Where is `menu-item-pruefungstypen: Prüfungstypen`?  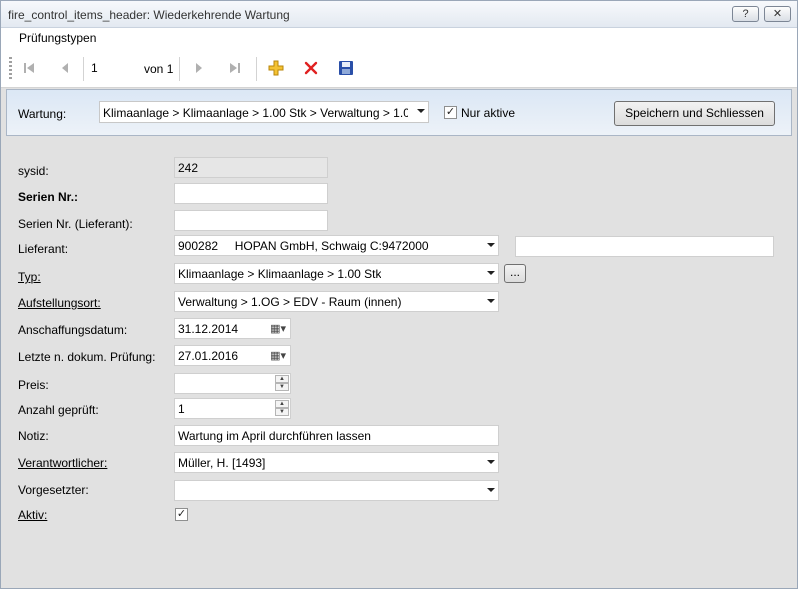 menu-item-pruefungstypen: Prüfungstypen is located at coordinates (57, 38).